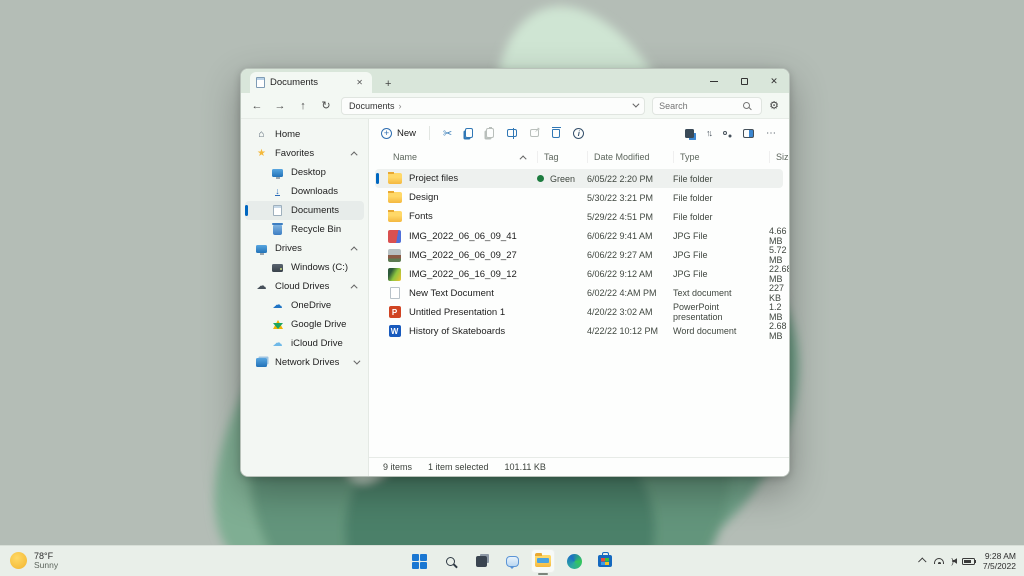 This screenshot has width=1024, height=576. What do you see at coordinates (394, 312) in the screenshot?
I see `powerpoint-icon: P` at bounding box center [394, 312].